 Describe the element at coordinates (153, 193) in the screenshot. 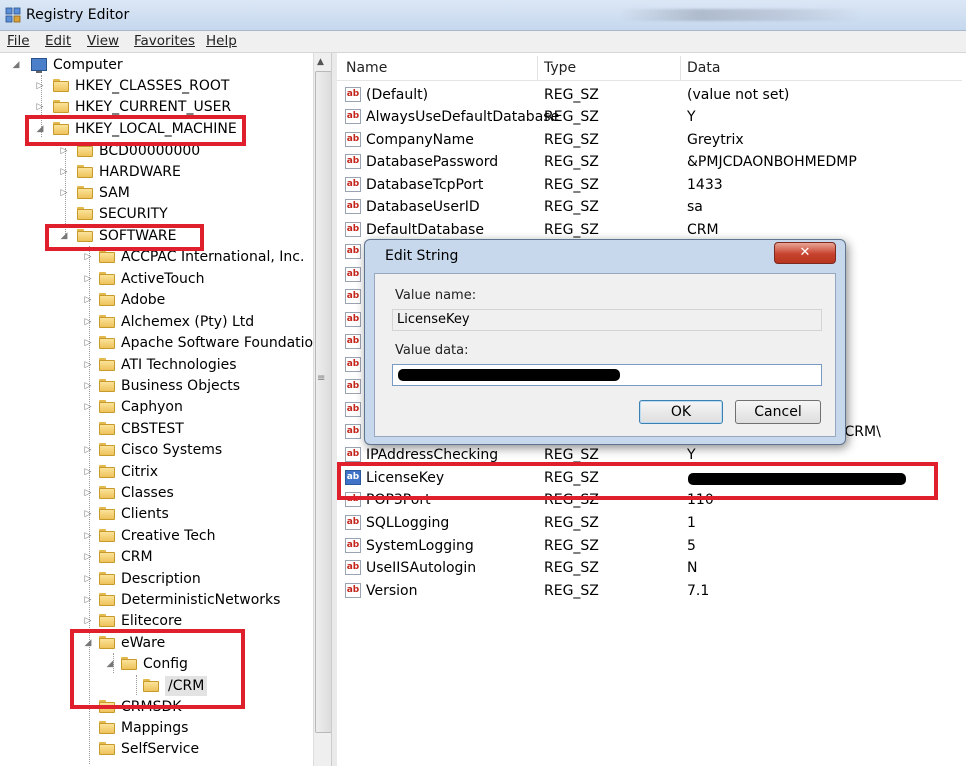

I see `tree-node-sam: ▷ SAM` at that location.